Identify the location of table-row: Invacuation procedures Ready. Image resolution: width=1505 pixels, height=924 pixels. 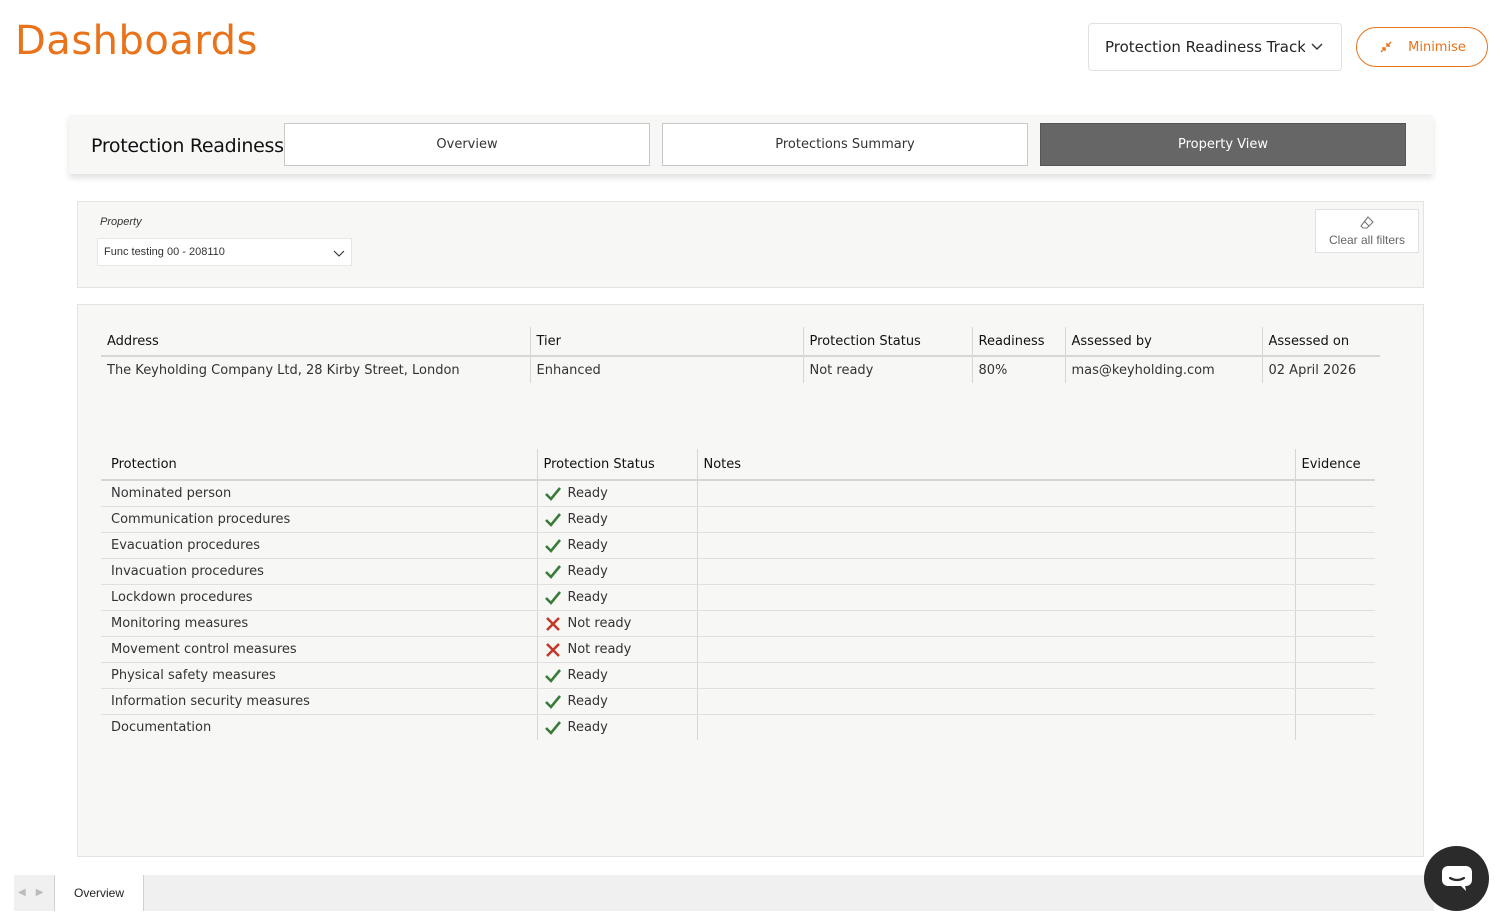
(738, 571).